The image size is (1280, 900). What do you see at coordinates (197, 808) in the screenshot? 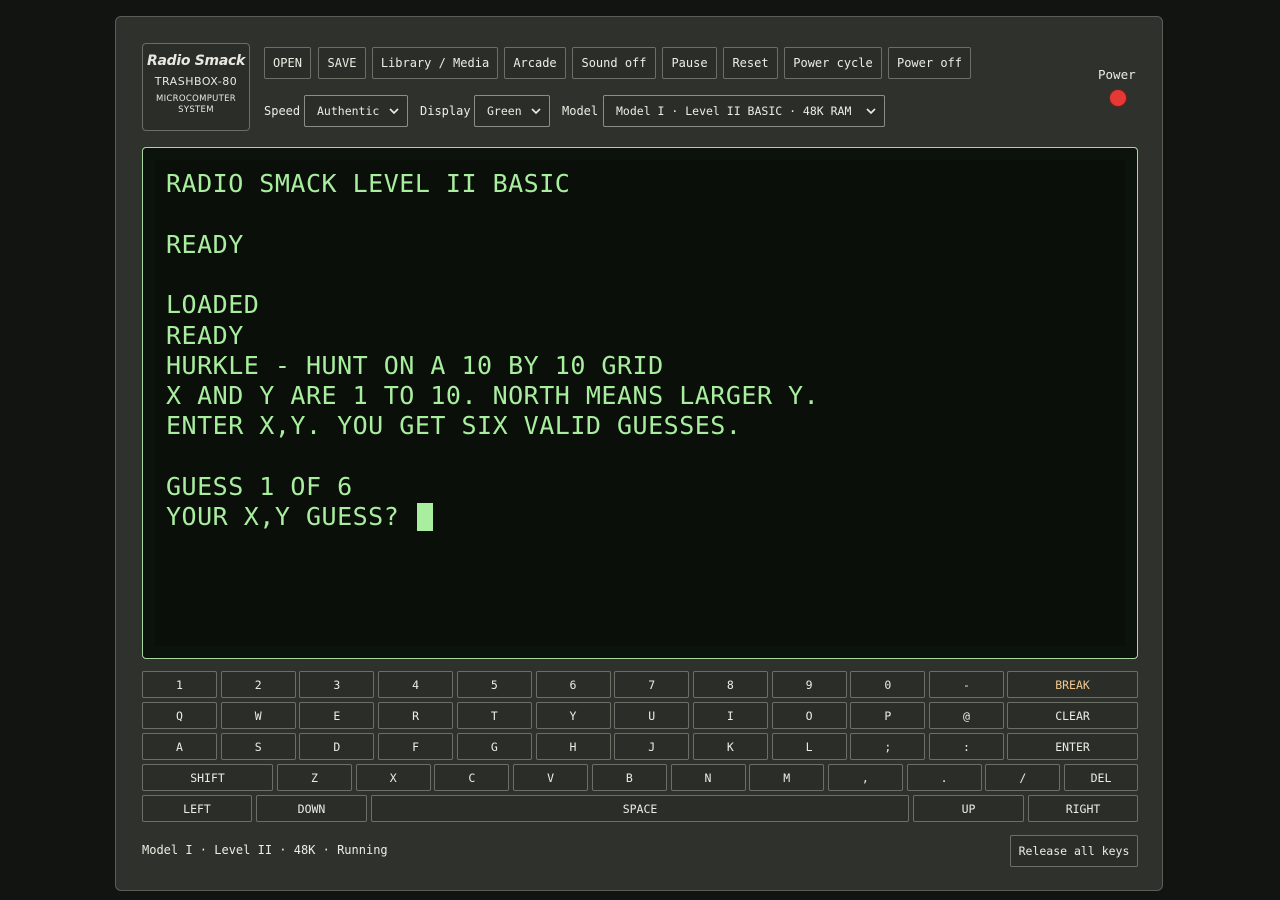
I see `key-left: LEFT` at bounding box center [197, 808].